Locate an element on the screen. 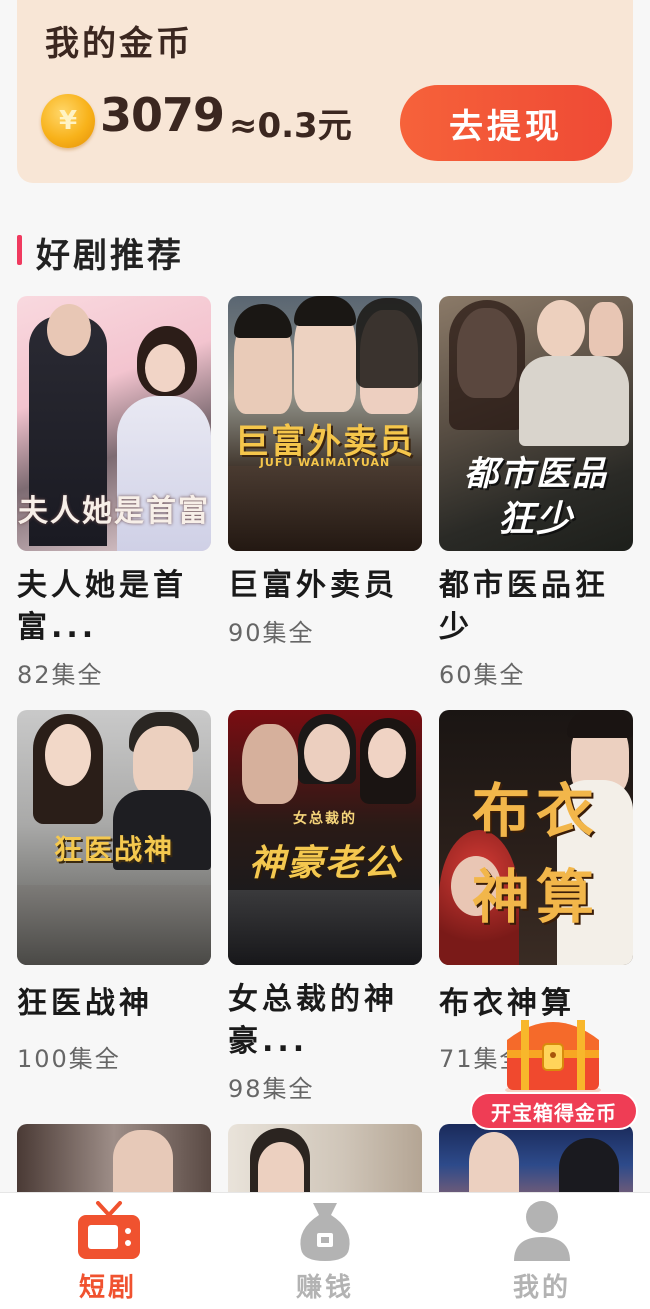 The height and width of the screenshot is (1309, 650). yen-coin-icon: ¥ is located at coordinates (68, 121).